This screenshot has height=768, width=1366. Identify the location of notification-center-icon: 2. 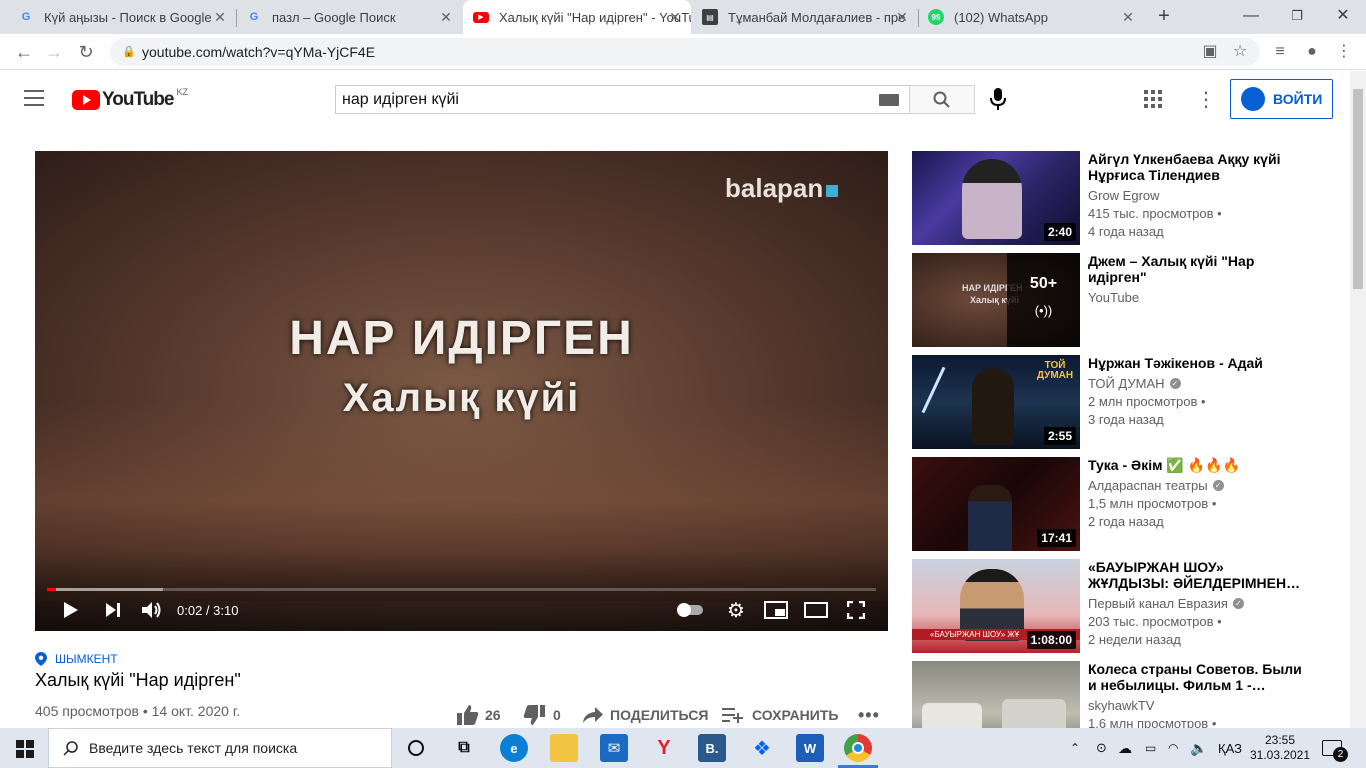
(1335, 748).